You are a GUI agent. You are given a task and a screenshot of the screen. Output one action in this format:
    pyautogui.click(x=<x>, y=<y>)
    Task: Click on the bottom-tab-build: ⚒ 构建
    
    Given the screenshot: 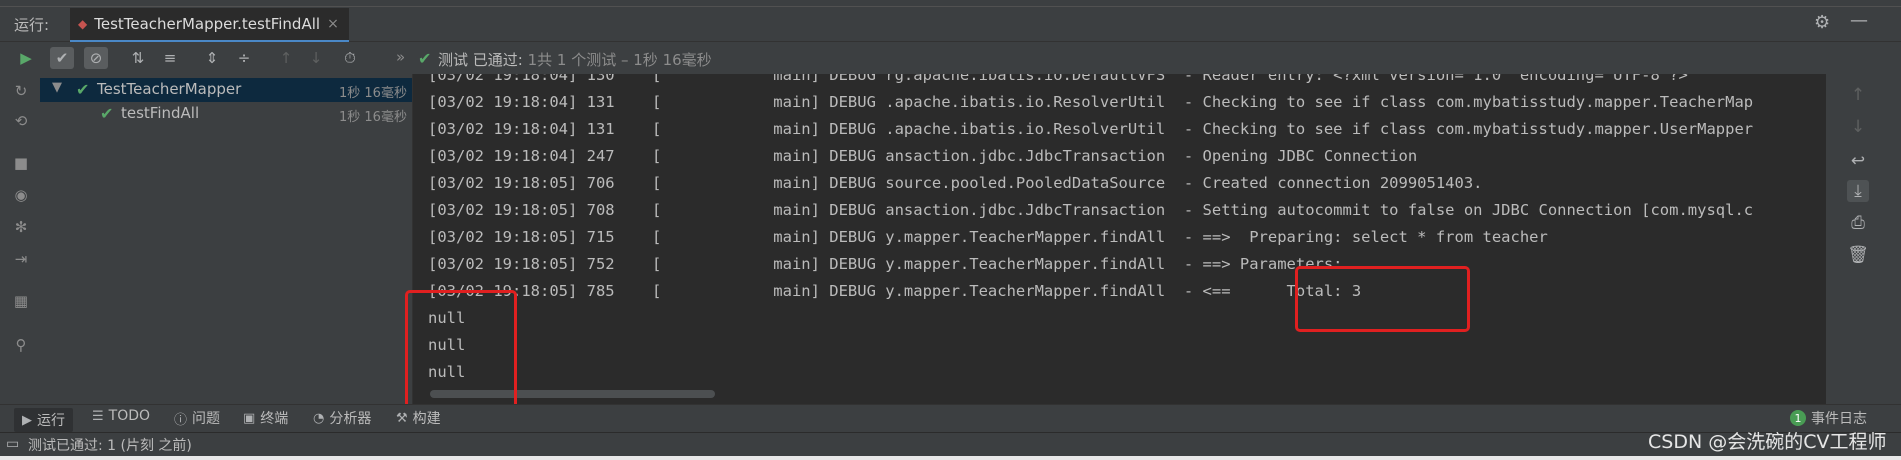 What is the action you would take?
    pyautogui.click(x=418, y=418)
    